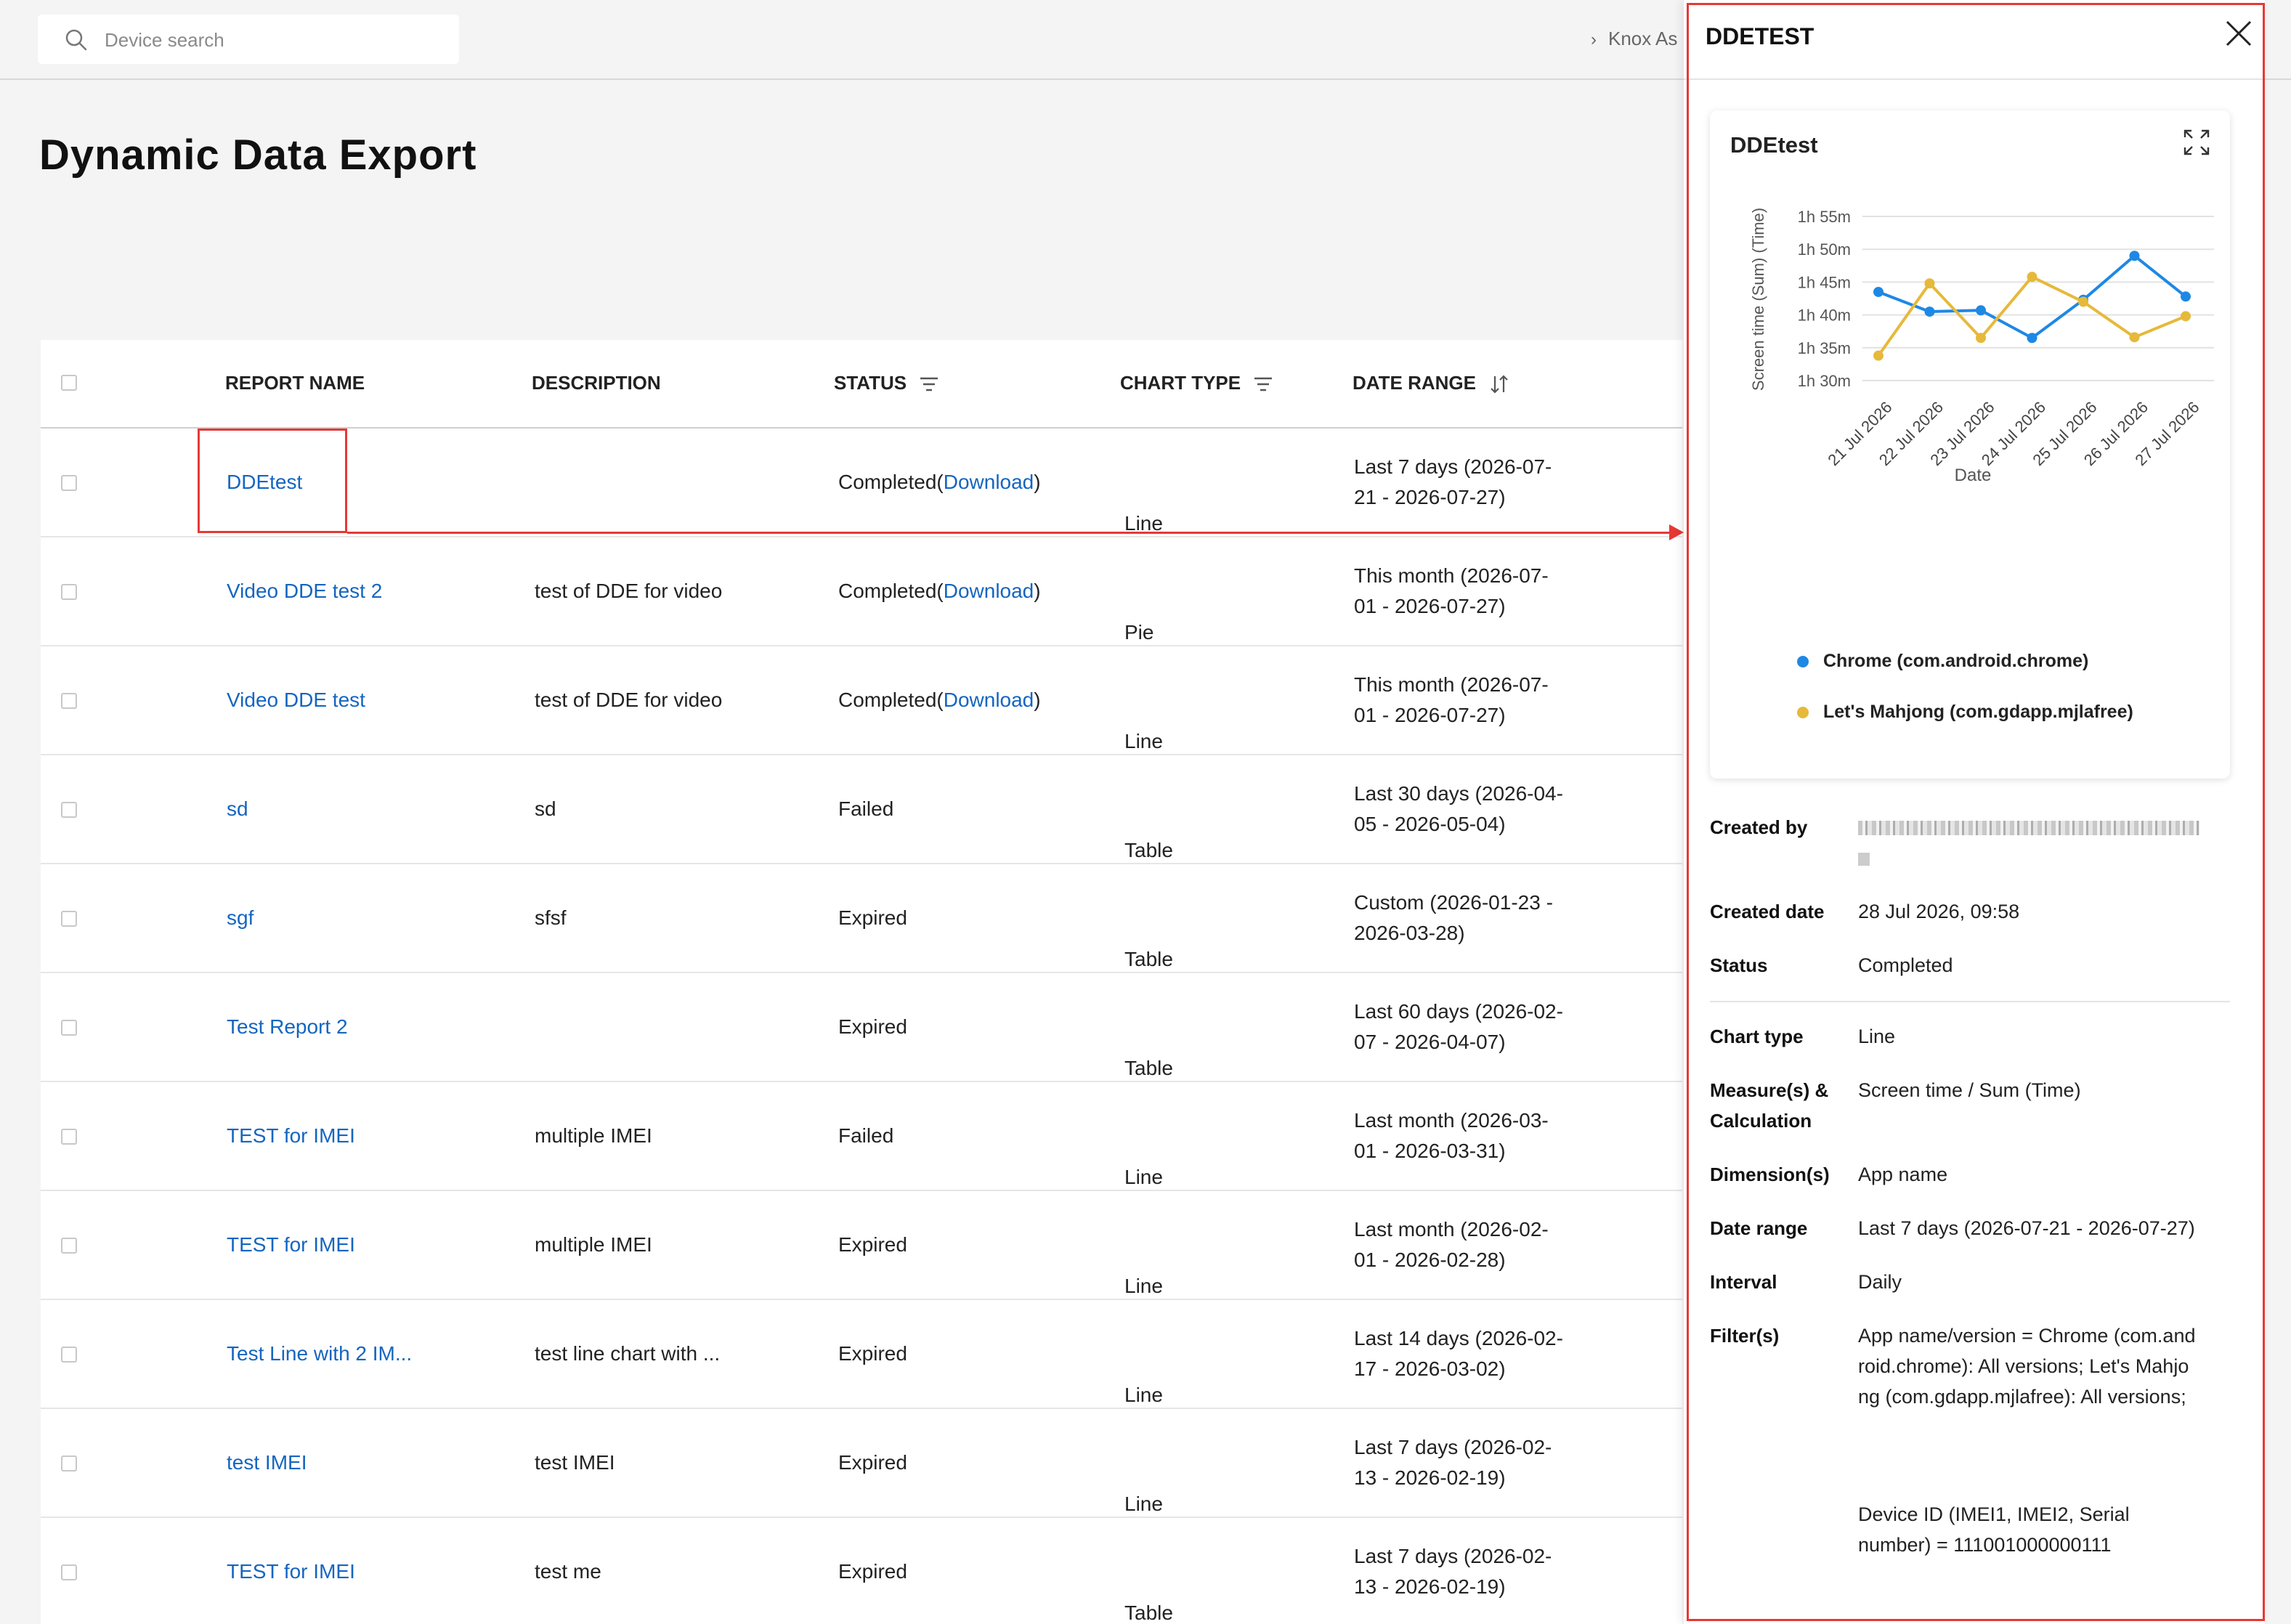  Describe the element at coordinates (69, 383) in the screenshot. I see `select-all-checkbox` at that location.